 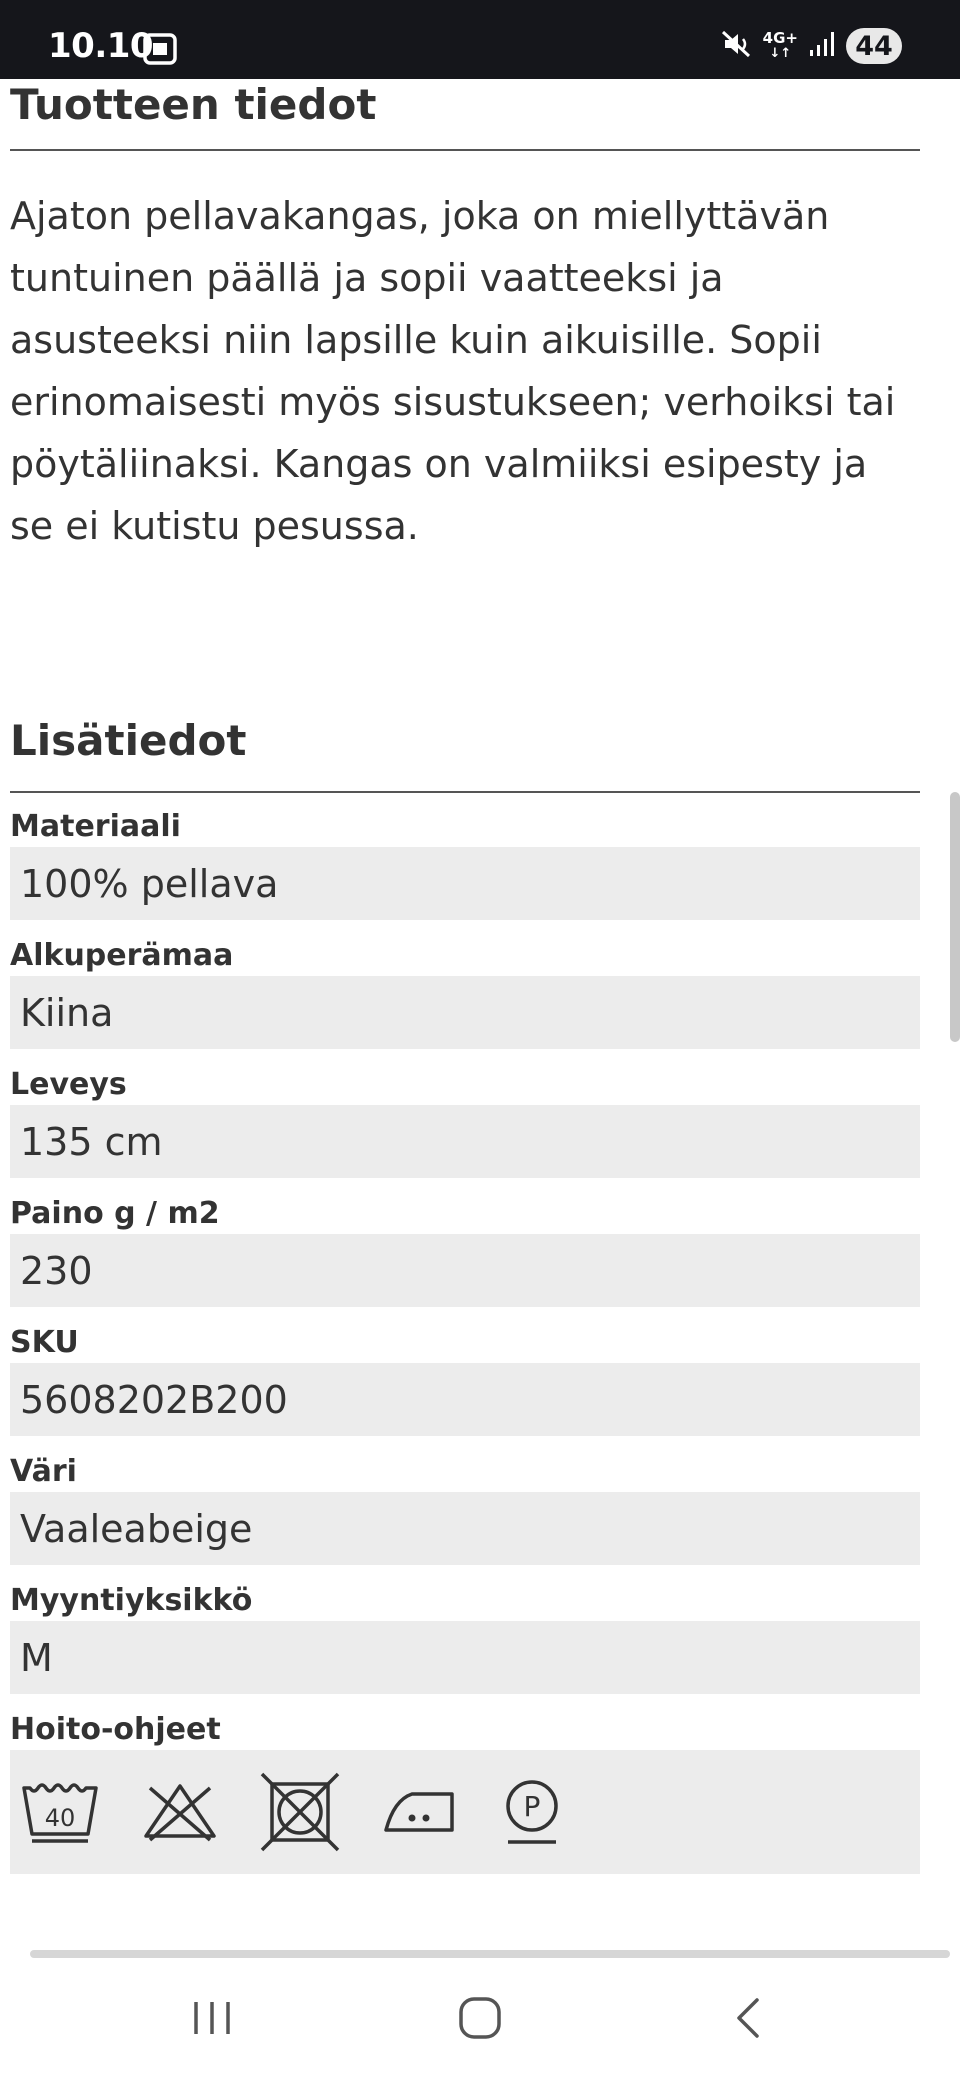 I want to click on horizontal-scrollbar, so click(x=490, y=1954).